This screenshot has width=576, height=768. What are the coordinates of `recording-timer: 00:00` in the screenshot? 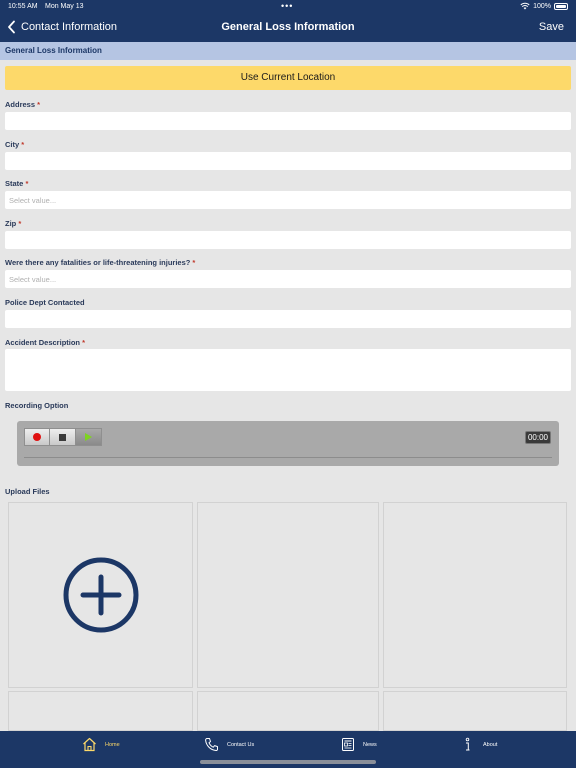 It's located at (537, 437).